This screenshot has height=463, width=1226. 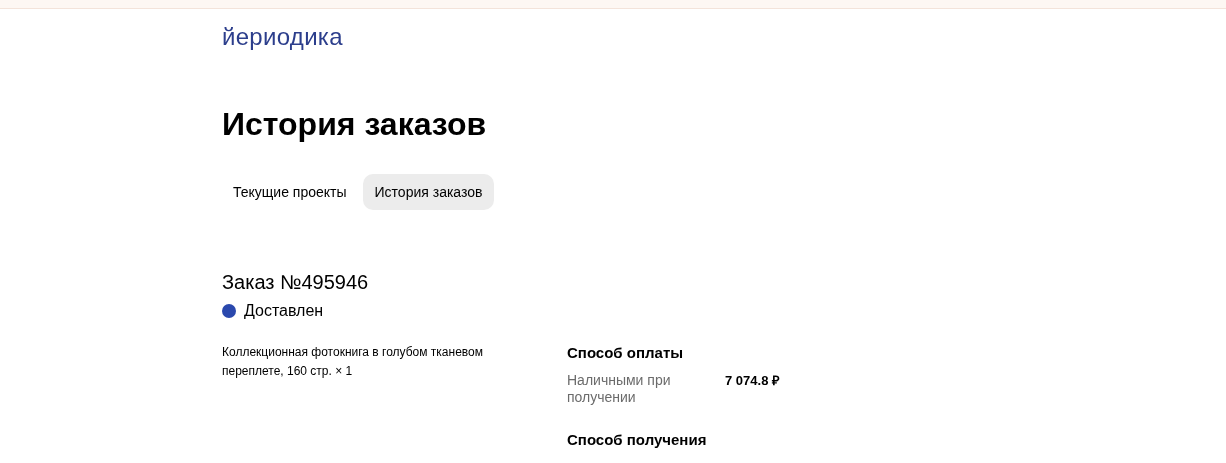 What do you see at coordinates (637, 440) in the screenshot?
I see `section-heading: Способ получения` at bounding box center [637, 440].